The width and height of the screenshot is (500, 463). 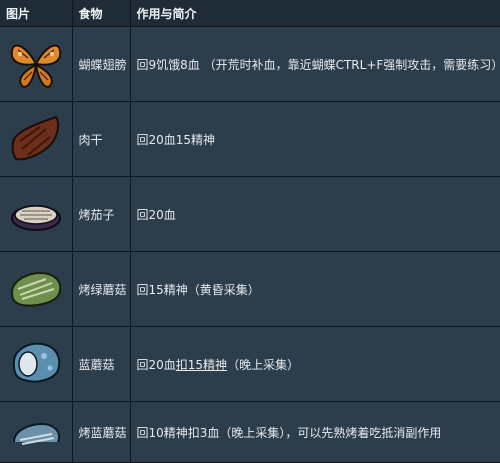 I want to click on food-name: 蓝蘑菇, so click(x=101, y=364).